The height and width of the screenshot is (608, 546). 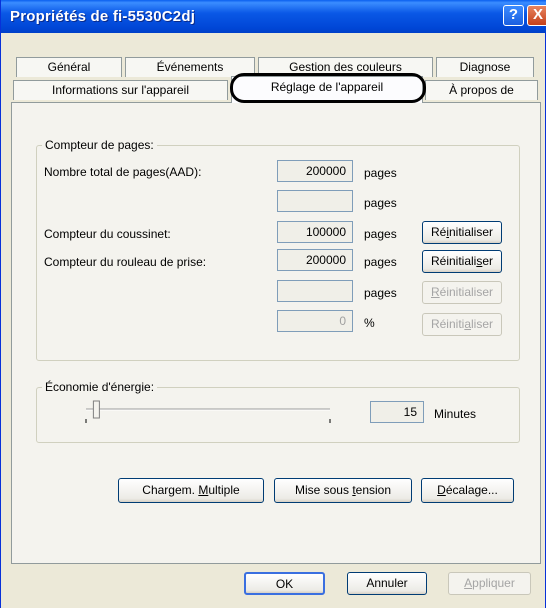 I want to click on slider-thumb, so click(x=96, y=409).